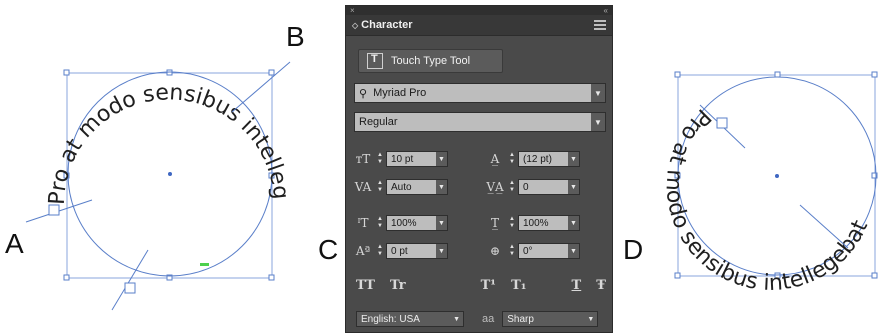 The image size is (881, 335). What do you see at coordinates (417, 159) in the screenshot?
I see `font-size-input: 10 pt ▼` at bounding box center [417, 159].